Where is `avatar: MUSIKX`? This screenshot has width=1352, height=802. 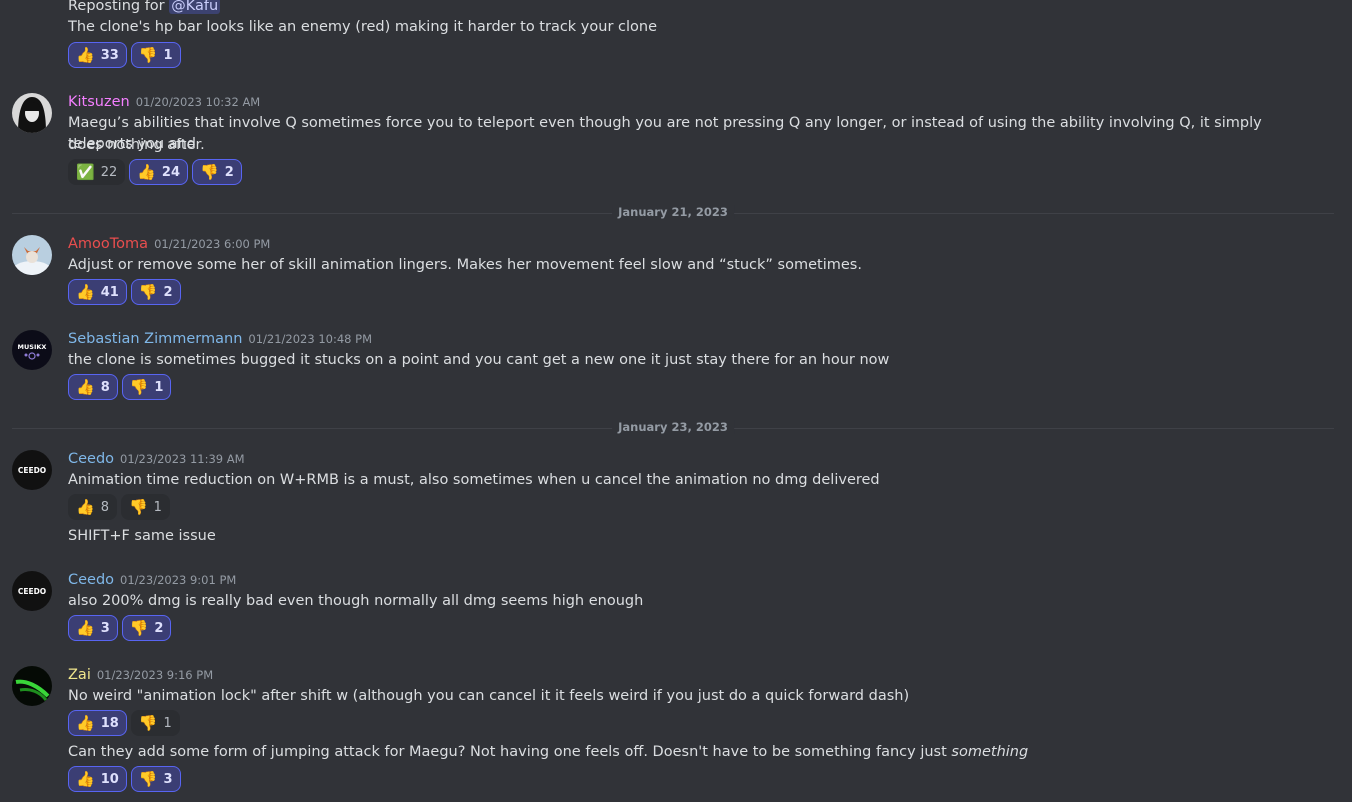 avatar: MUSIKX is located at coordinates (32, 350).